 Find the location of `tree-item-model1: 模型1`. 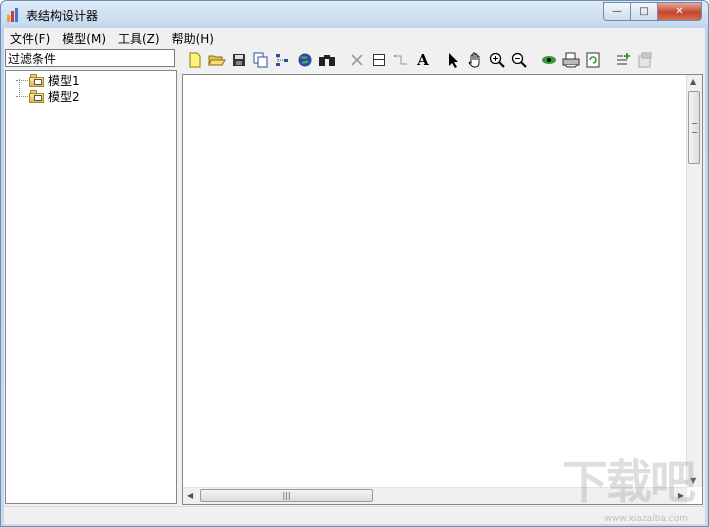

tree-item-model1: 模型1 is located at coordinates (48, 80).